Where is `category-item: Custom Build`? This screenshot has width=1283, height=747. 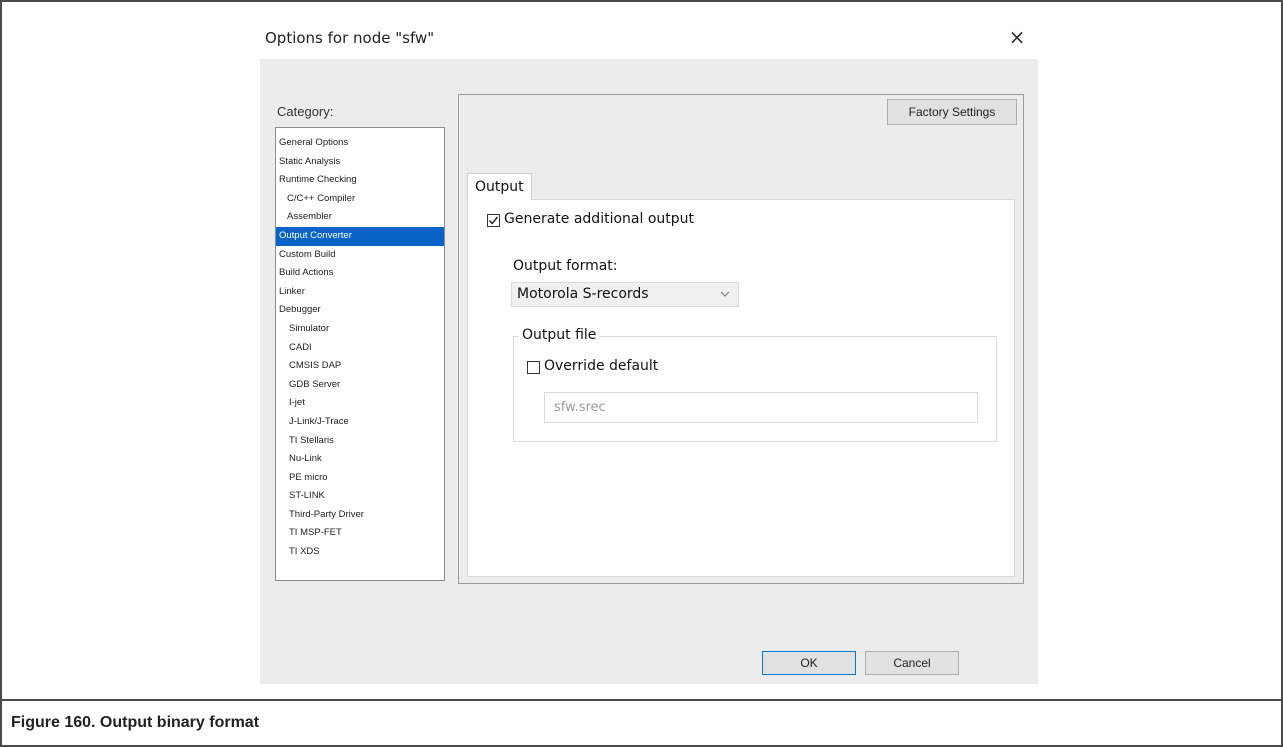 category-item: Custom Build is located at coordinates (360, 255).